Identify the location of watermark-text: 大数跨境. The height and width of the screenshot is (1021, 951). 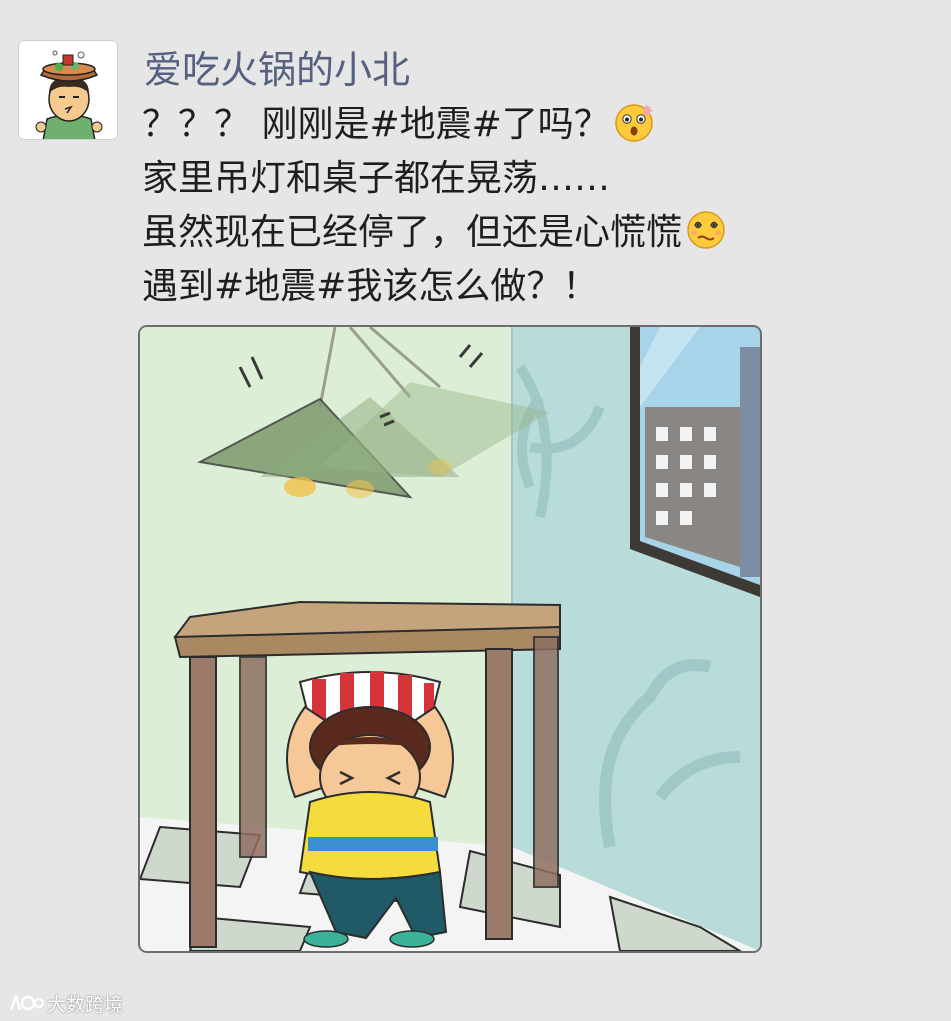
(85, 1004).